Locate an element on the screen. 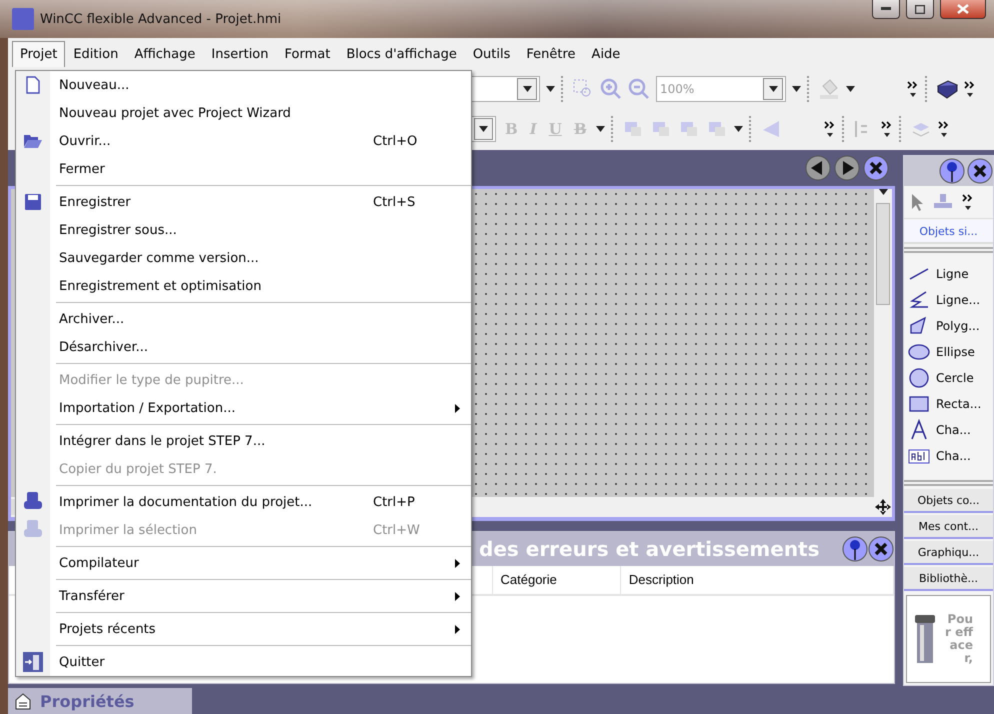 This screenshot has height=714, width=994. hint-text: Pour effacer, is located at coordinates (958, 639).